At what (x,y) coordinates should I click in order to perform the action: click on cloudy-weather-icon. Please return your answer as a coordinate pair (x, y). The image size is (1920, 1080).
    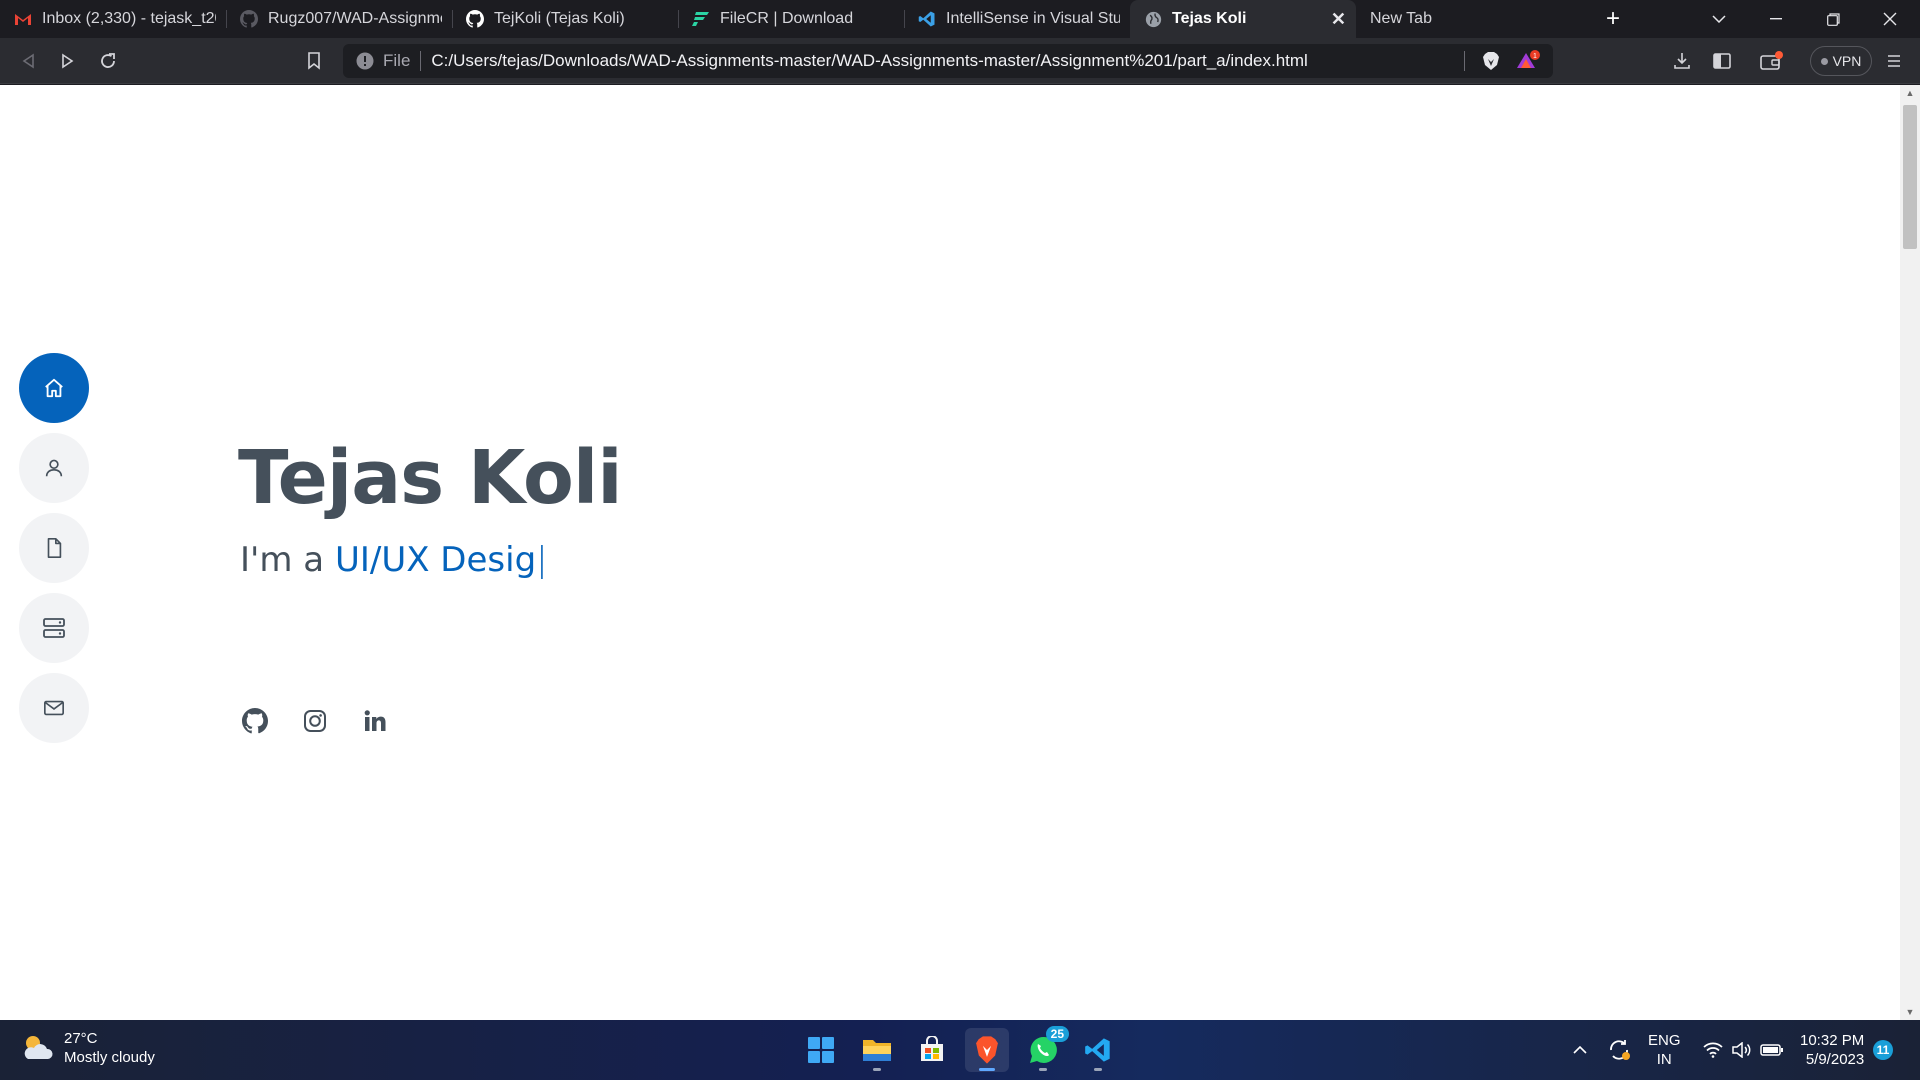
    Looking at the image, I should click on (38, 1047).